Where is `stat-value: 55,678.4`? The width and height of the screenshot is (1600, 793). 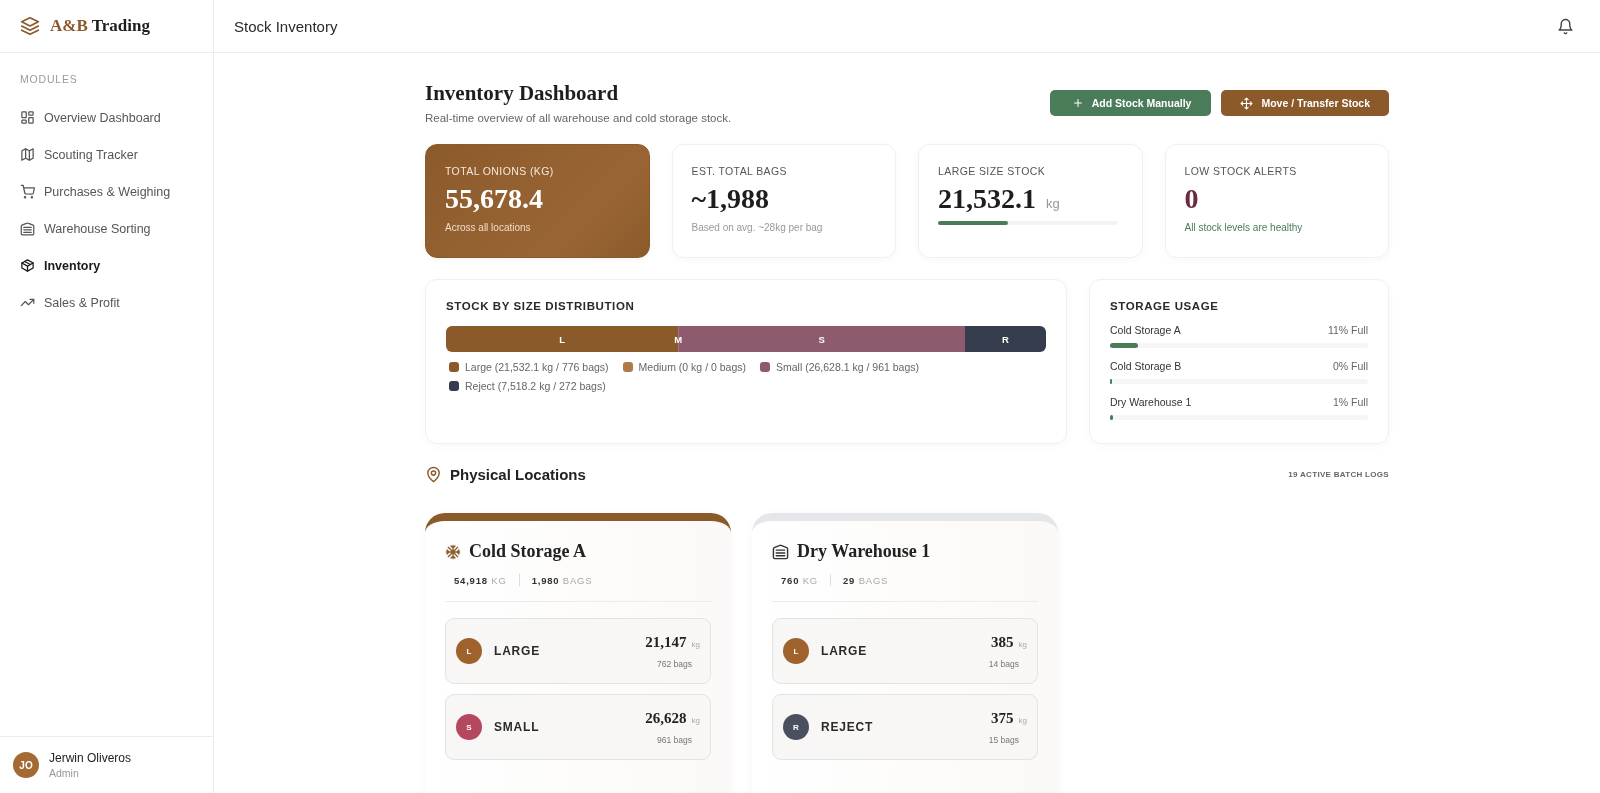
stat-value: 55,678.4 is located at coordinates (494, 199).